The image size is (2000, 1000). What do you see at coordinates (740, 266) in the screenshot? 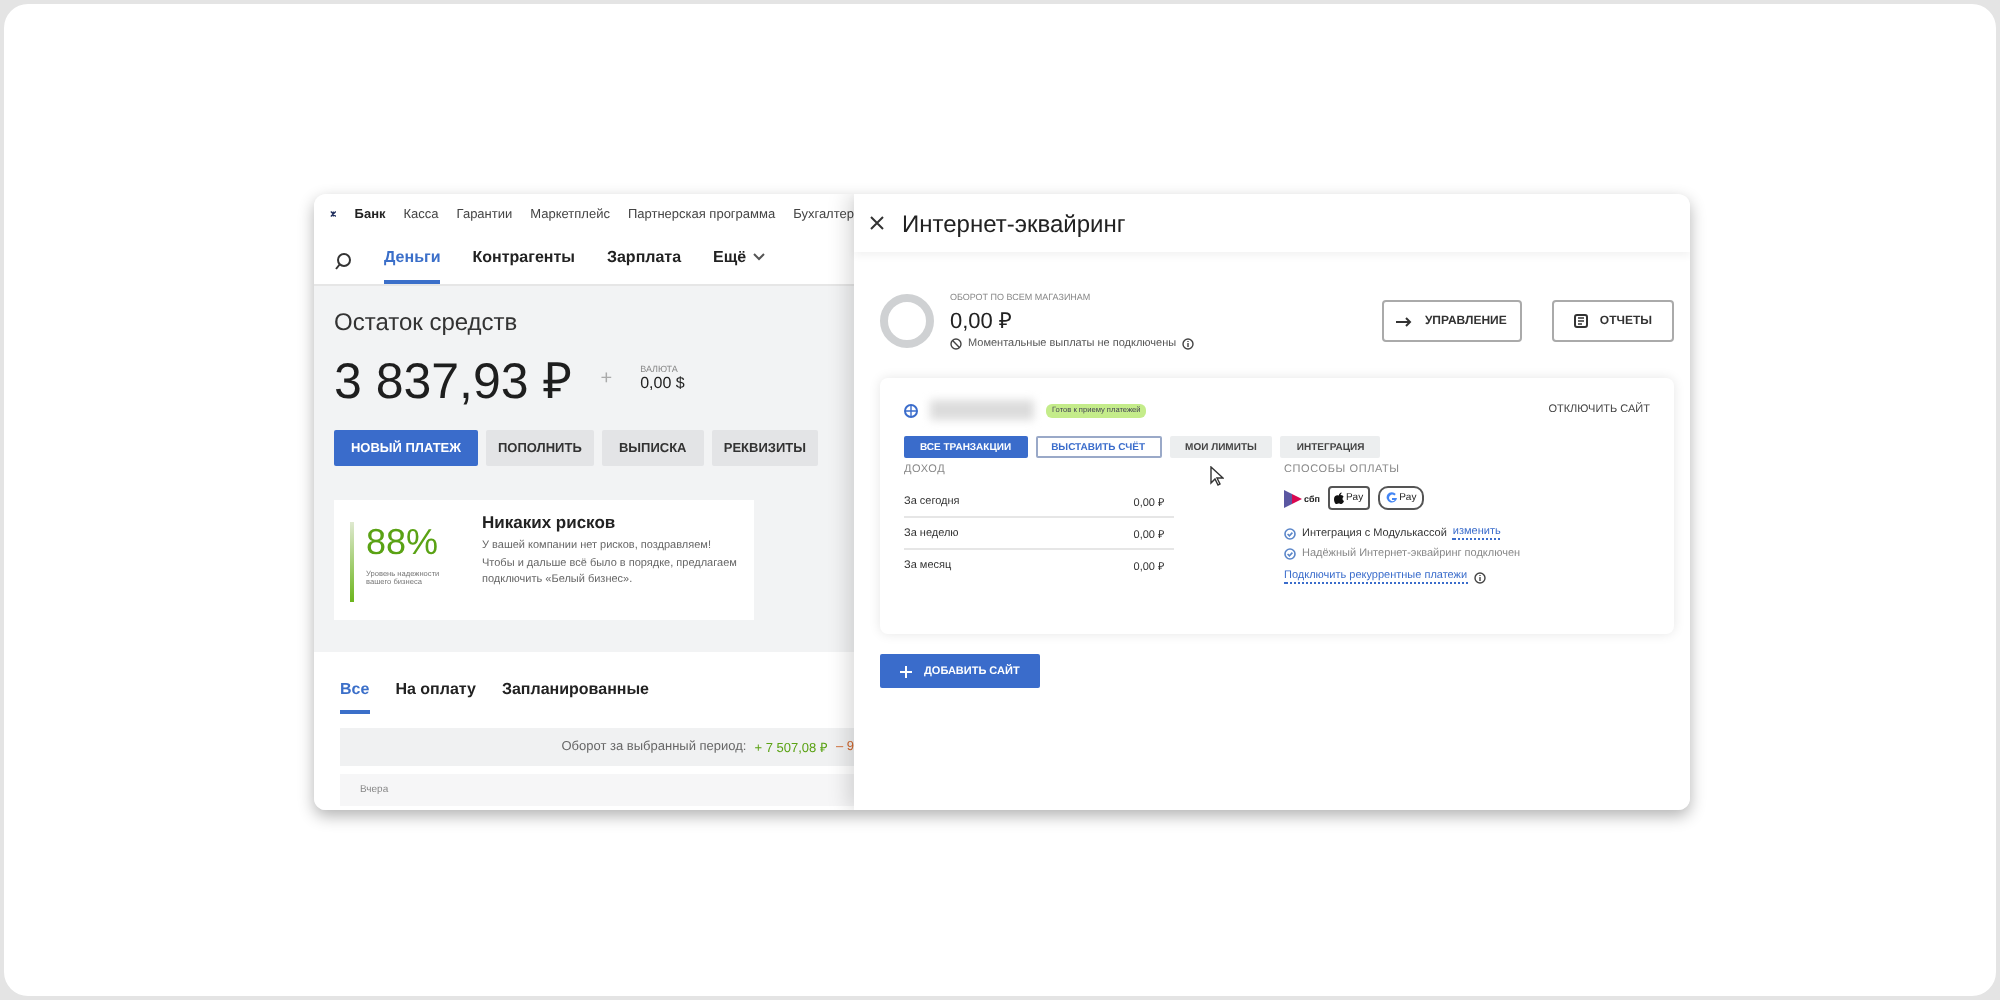
I see `dropdown-menu: Ещё` at bounding box center [740, 266].